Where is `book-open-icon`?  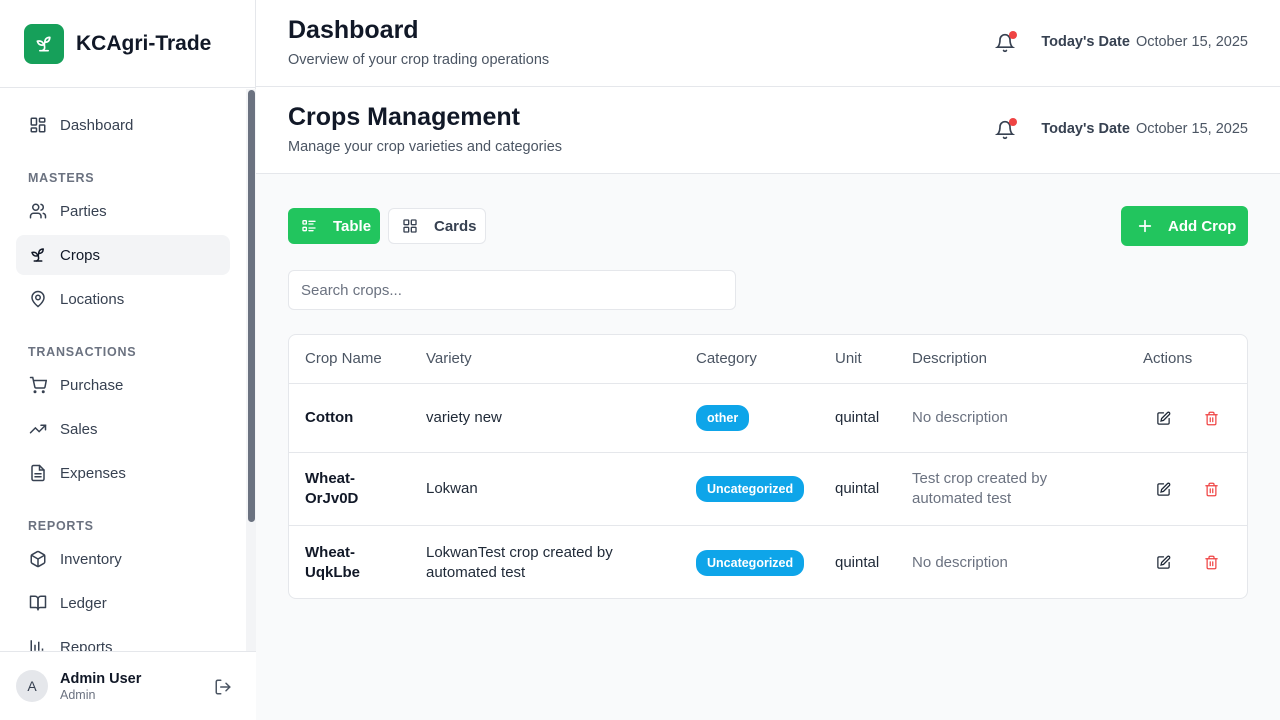 book-open-icon is located at coordinates (38, 603).